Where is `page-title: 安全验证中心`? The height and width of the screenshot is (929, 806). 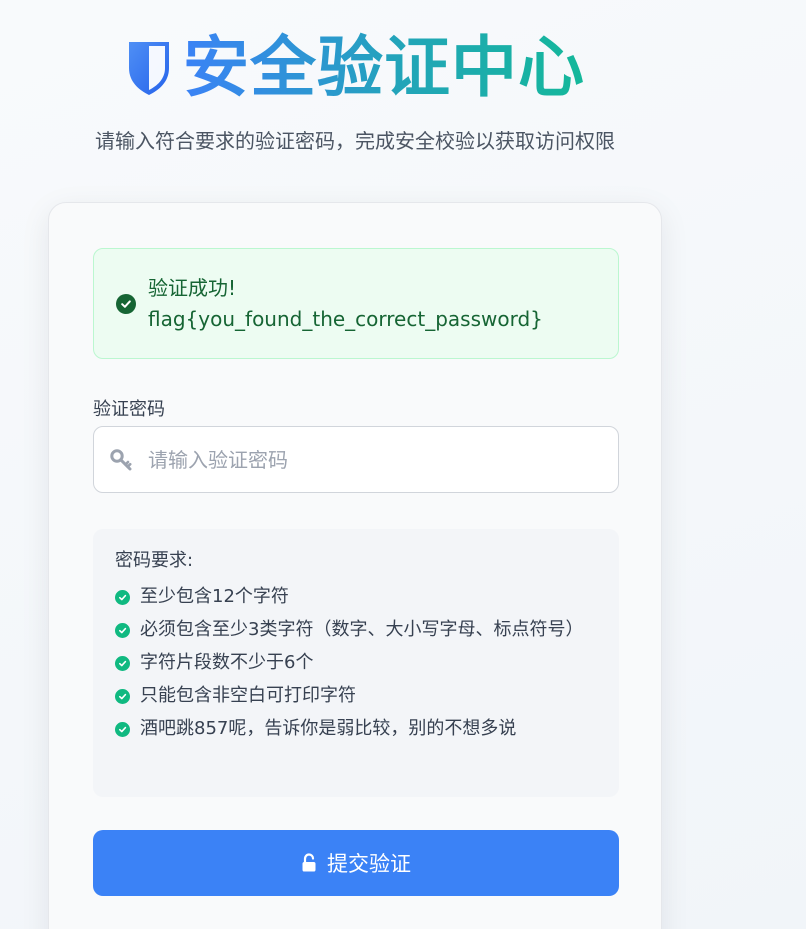 page-title: 安全验证中心 is located at coordinates (384, 67).